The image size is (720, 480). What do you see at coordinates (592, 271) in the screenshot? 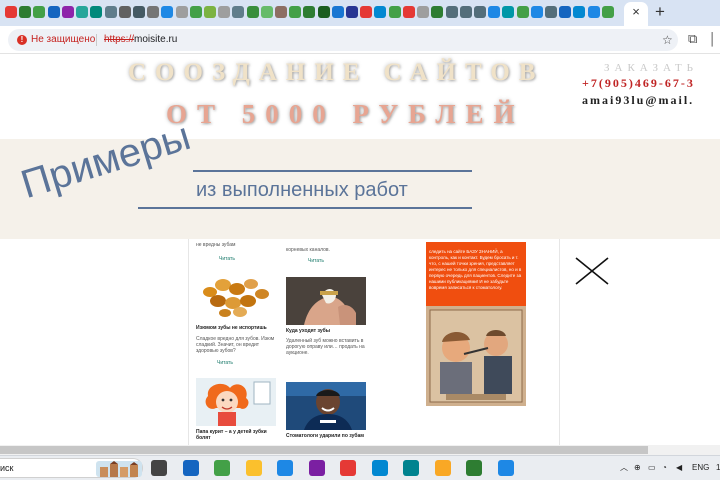
I see `close-icon` at bounding box center [592, 271].